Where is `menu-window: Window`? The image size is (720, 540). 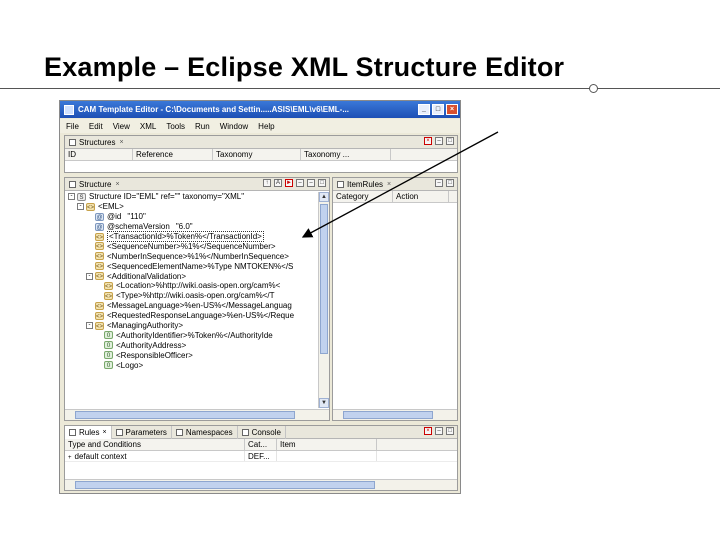 menu-window: Window is located at coordinates (234, 126).